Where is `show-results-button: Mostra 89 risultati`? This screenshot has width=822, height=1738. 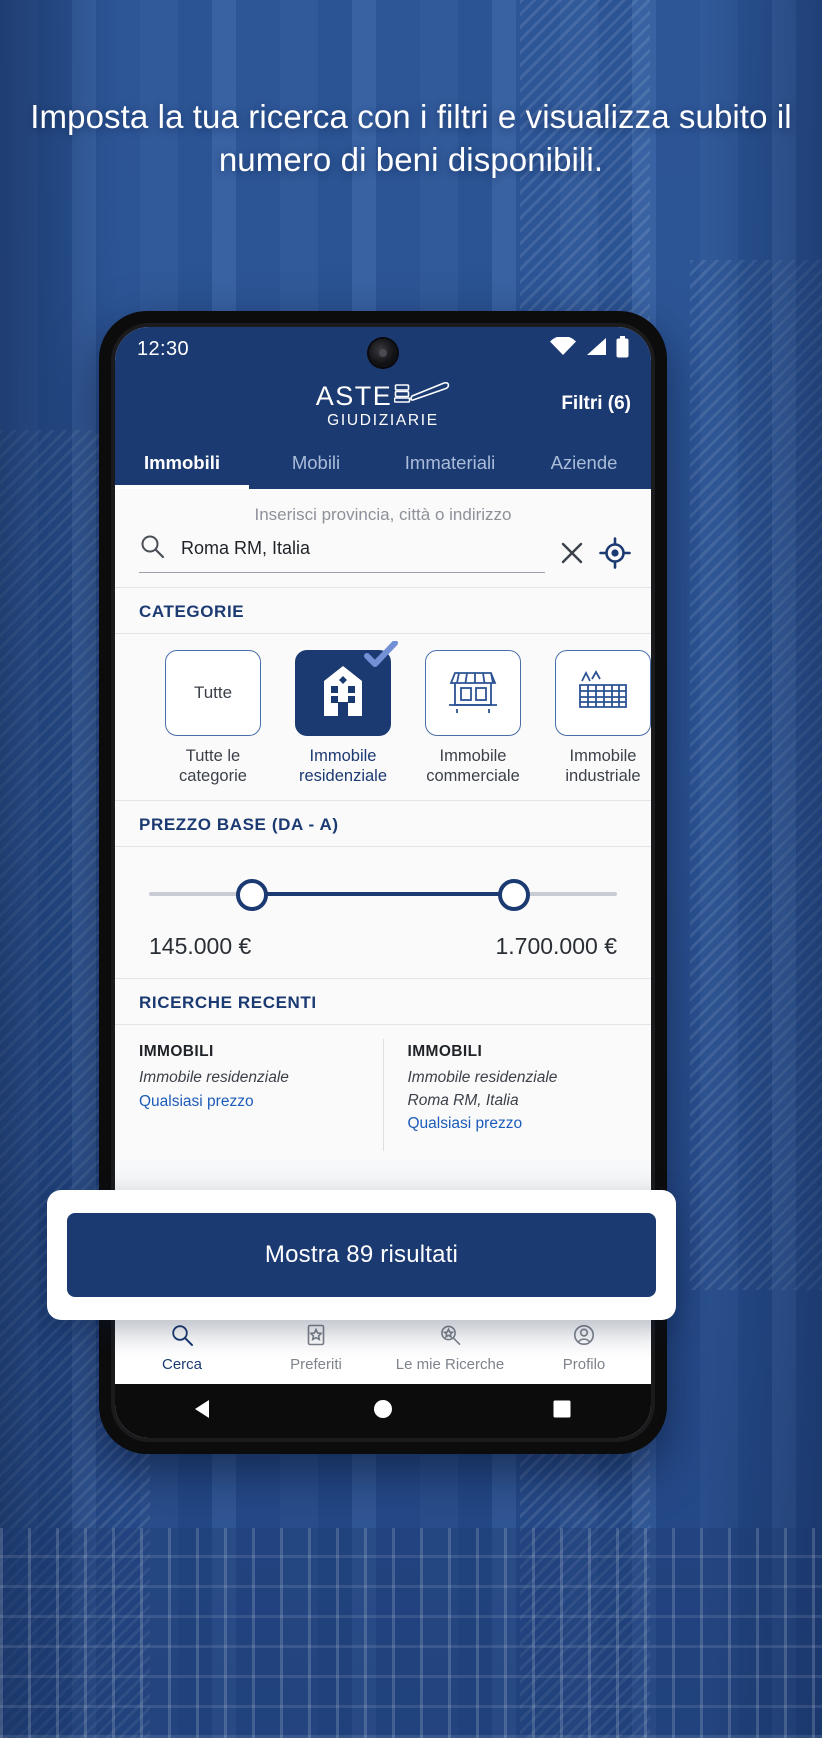
show-results-button: Mostra 89 risultati is located at coordinates (361, 1255).